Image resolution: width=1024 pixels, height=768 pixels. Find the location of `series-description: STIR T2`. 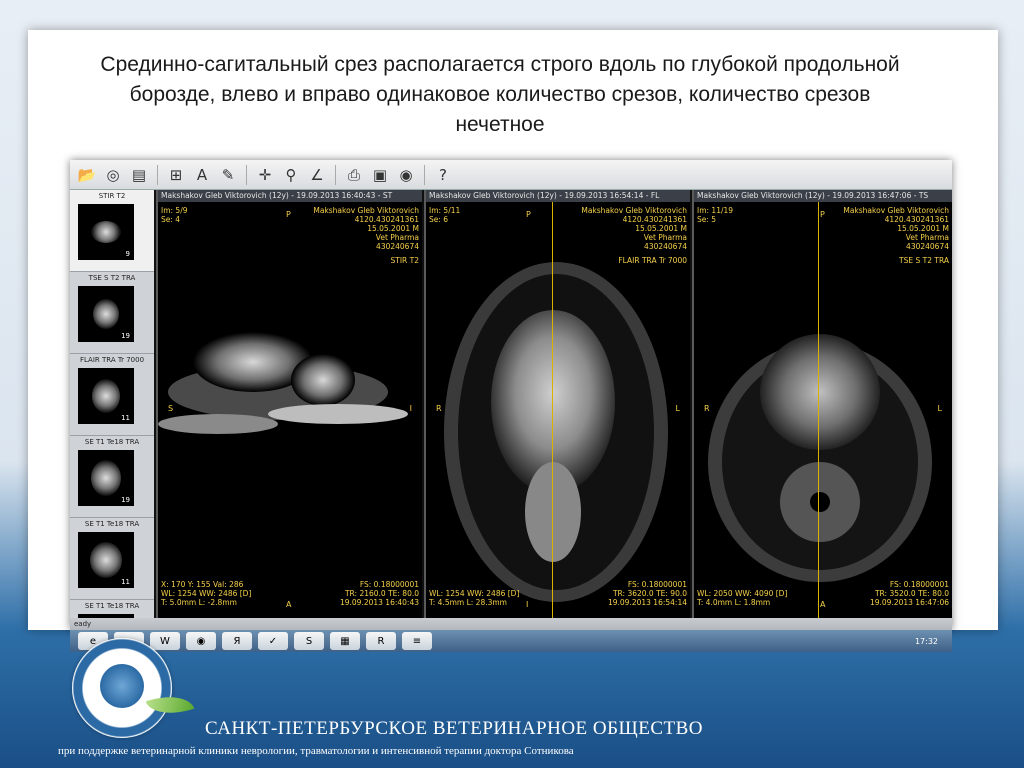

series-description: STIR T2 is located at coordinates (404, 260).